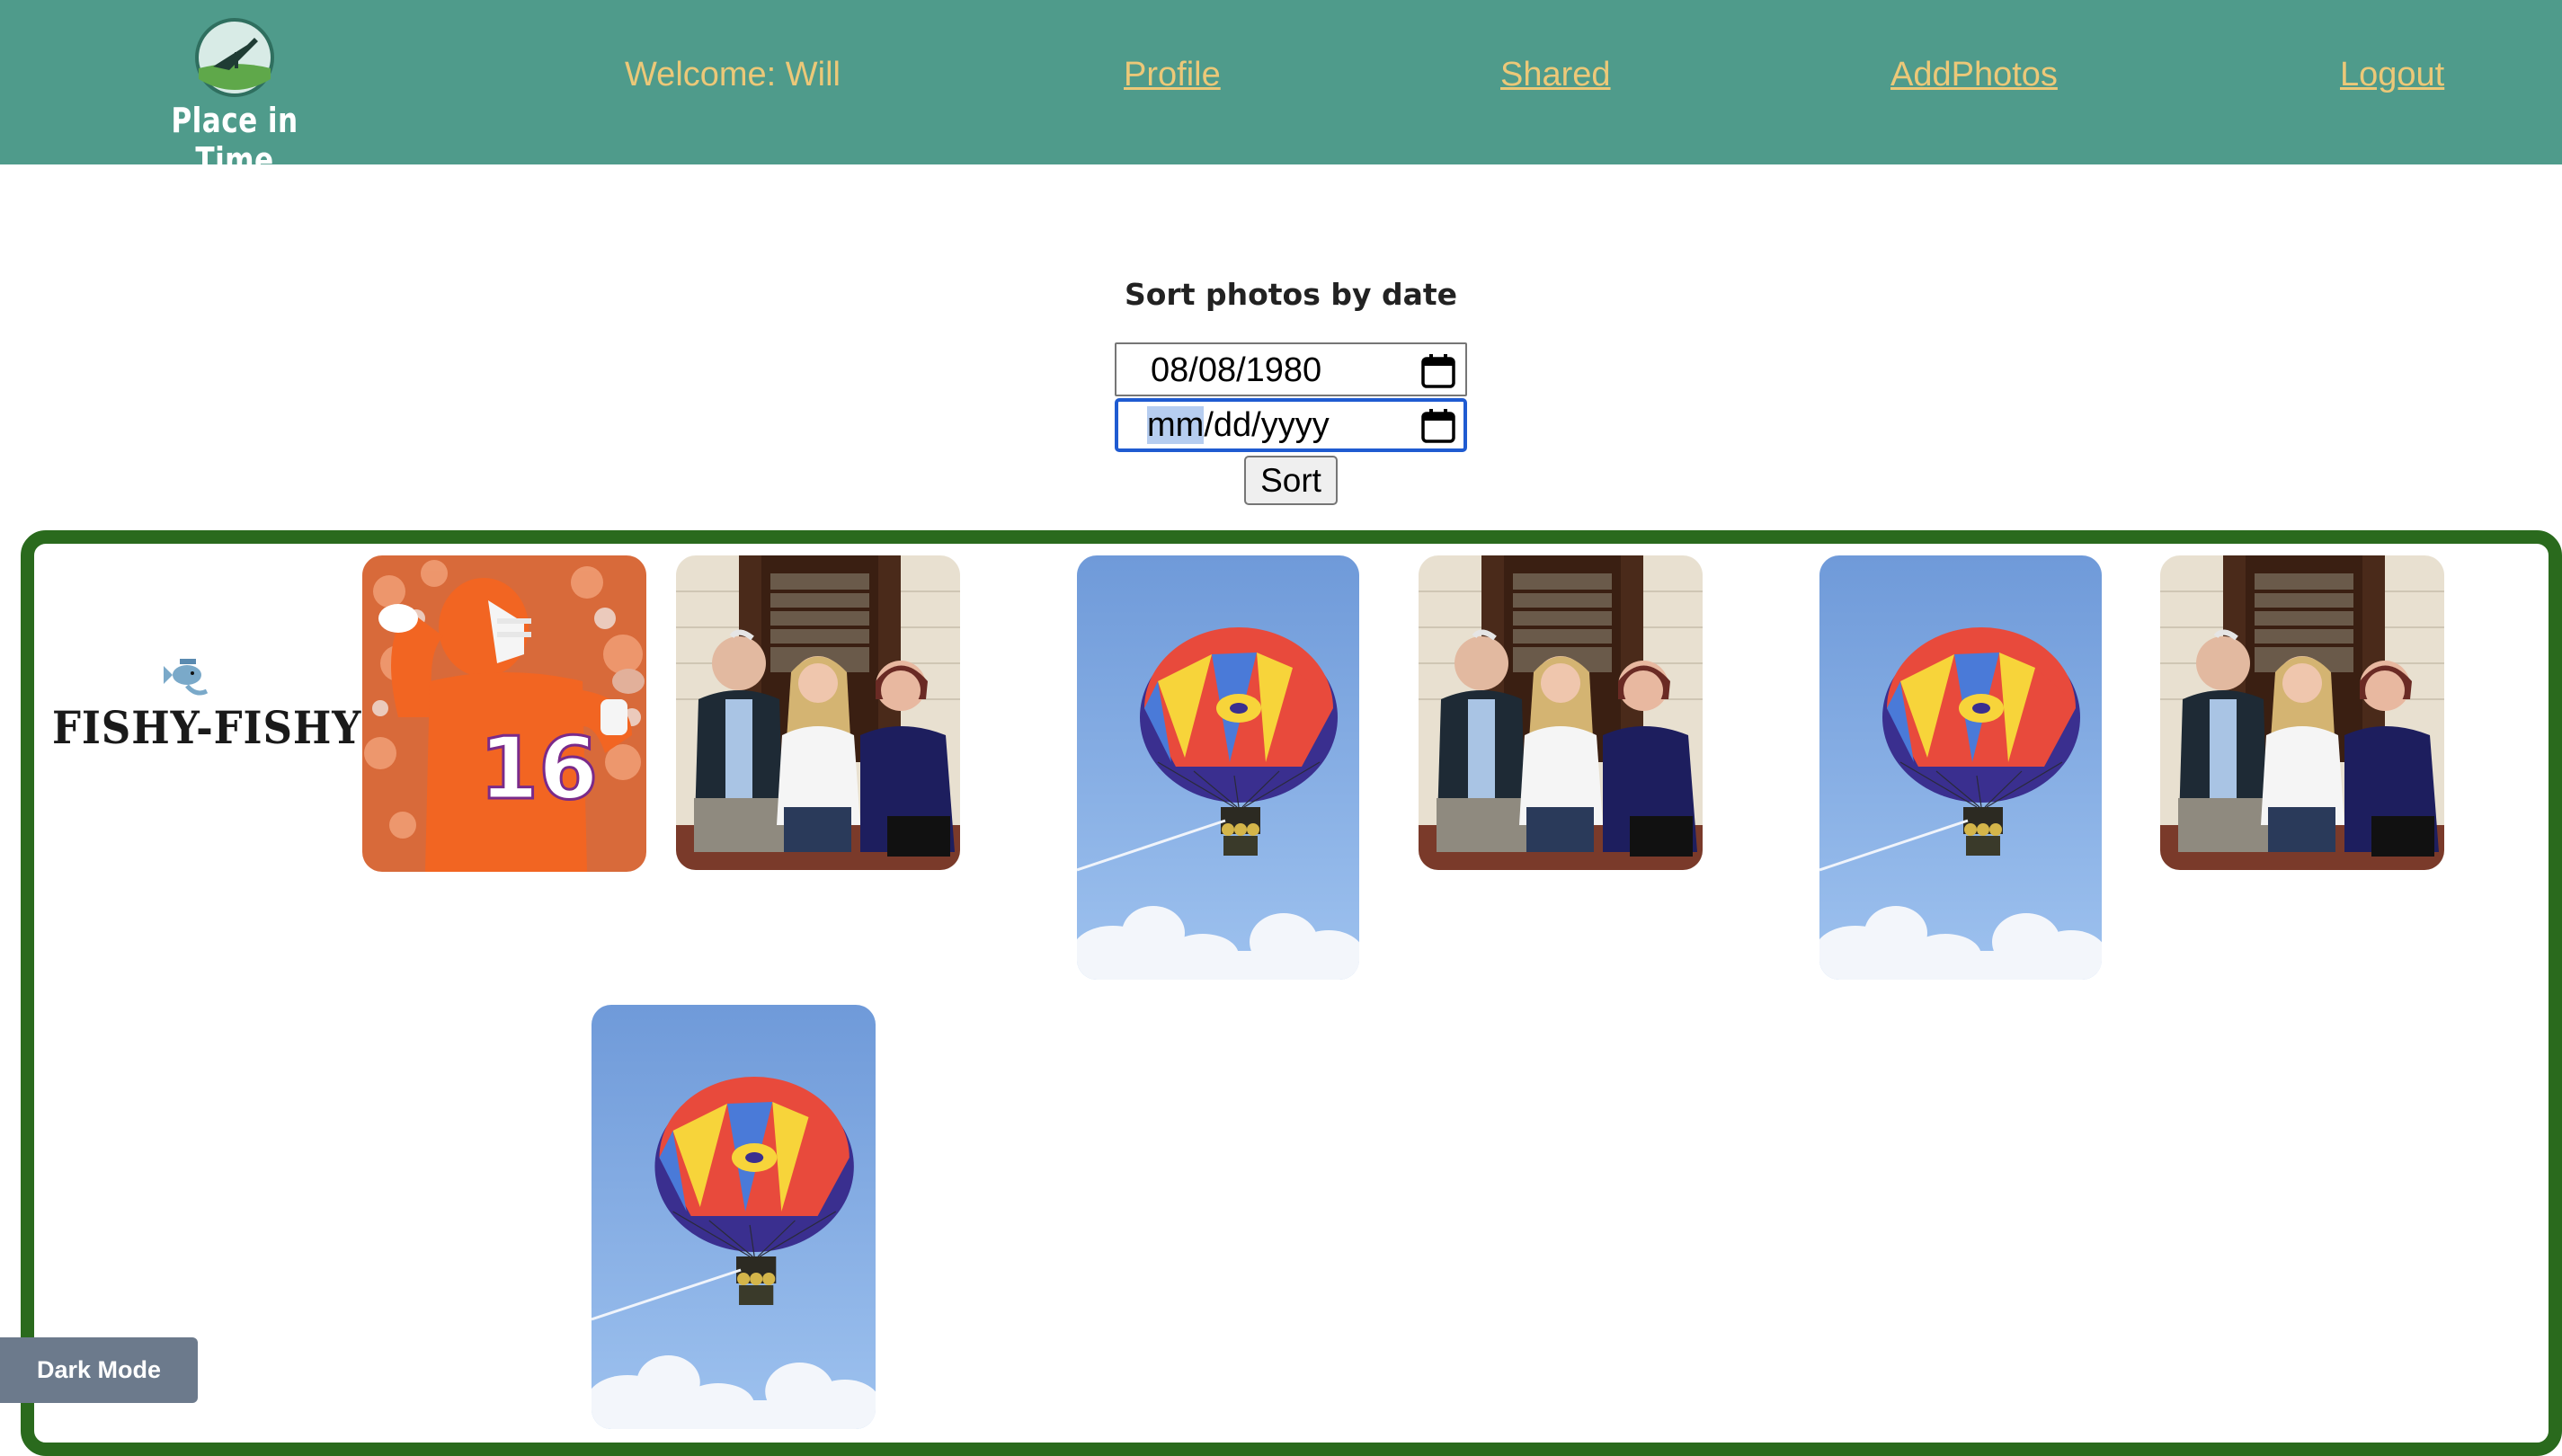  What do you see at coordinates (234, 98) in the screenshot?
I see `brand-home-link: Place in Time` at bounding box center [234, 98].